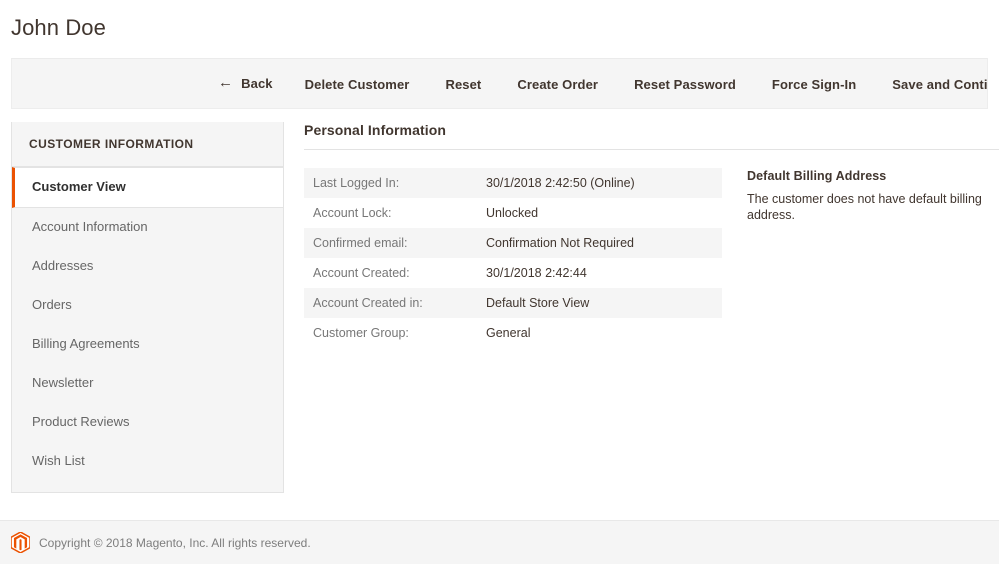  Describe the element at coordinates (226, 82) in the screenshot. I see `arrow-left-icon: ←` at that location.